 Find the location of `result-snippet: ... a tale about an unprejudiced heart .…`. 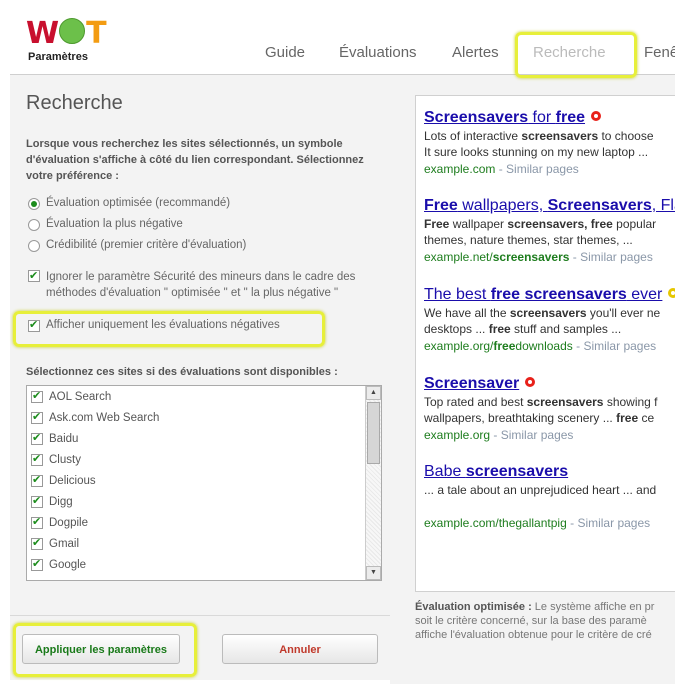

result-snippet: ... a tale about an unprejudiced heart .… is located at coordinates (540, 490).